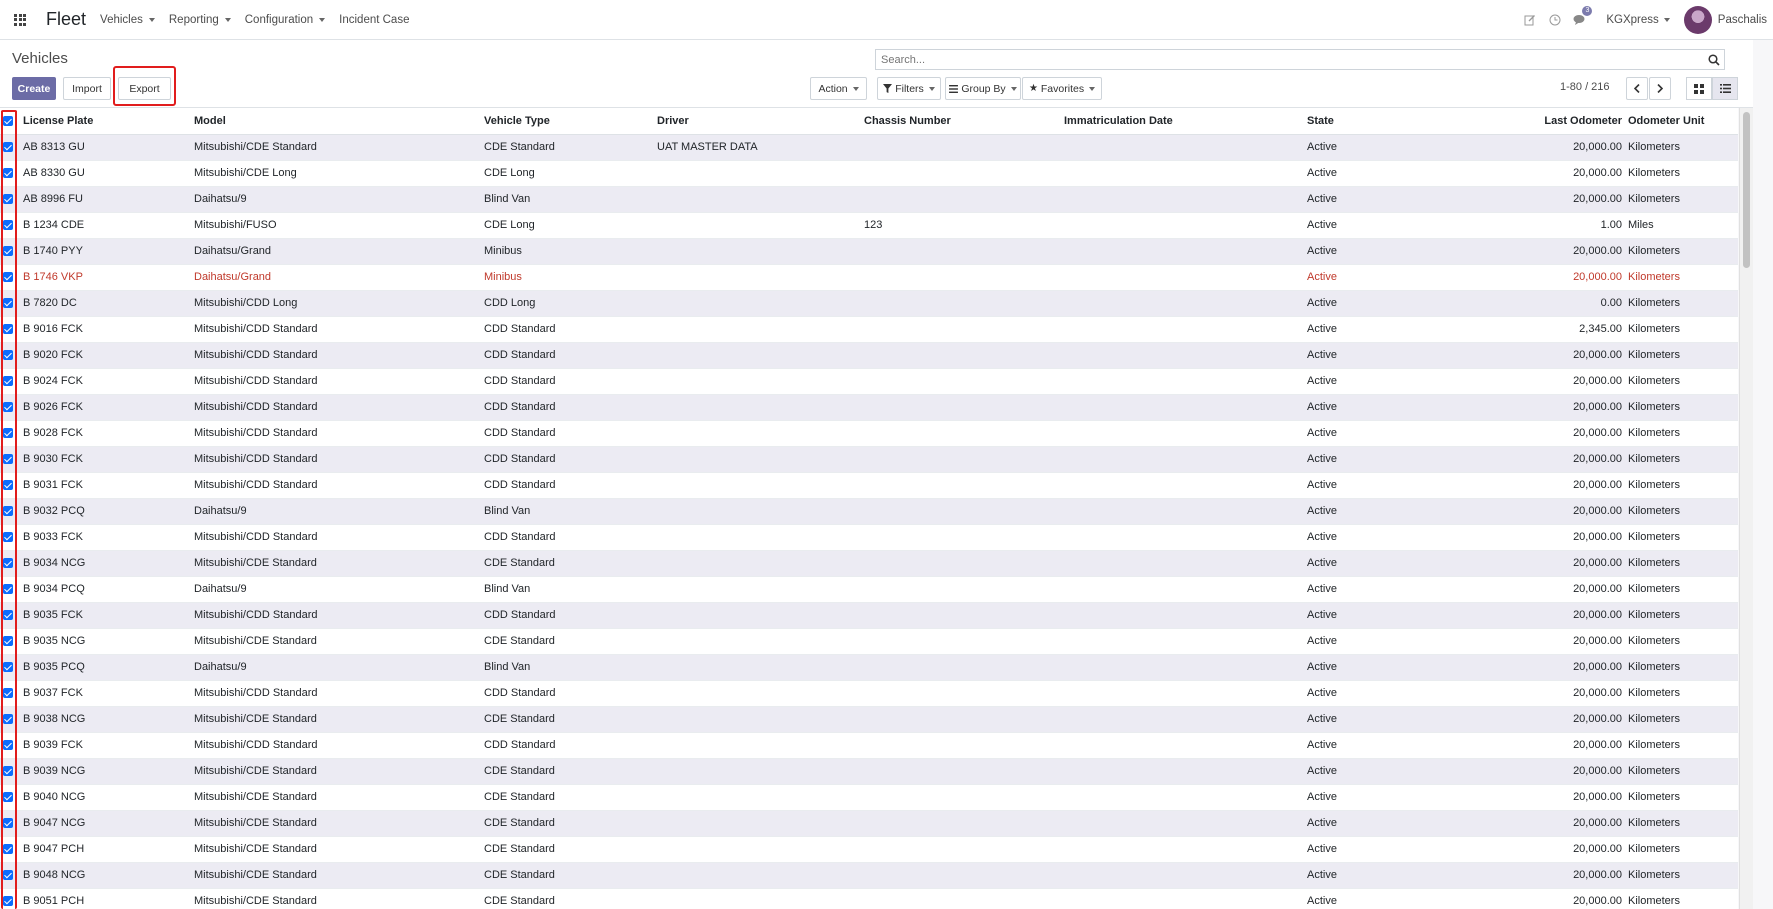 The image size is (1773, 909). I want to click on company-switcher: KGXpress, so click(1638, 20).